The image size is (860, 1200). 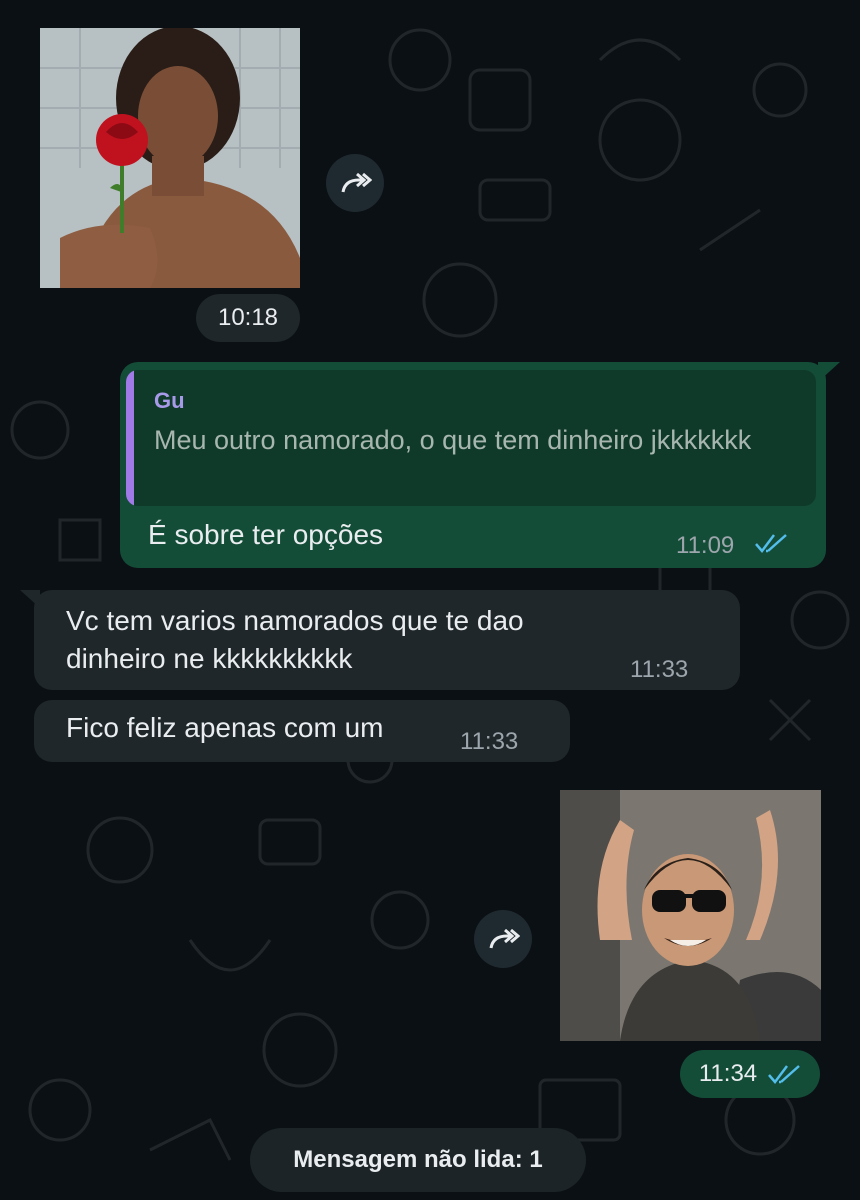 I want to click on message-text: Fico feliz apenas com um, so click(x=225, y=727).